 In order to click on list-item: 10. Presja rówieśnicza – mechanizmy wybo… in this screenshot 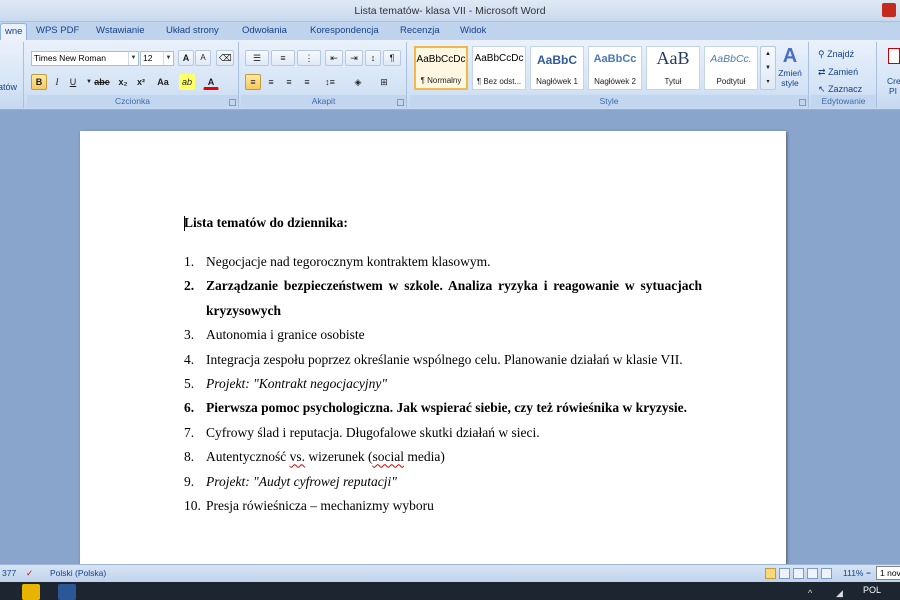, I will do `click(443, 506)`.